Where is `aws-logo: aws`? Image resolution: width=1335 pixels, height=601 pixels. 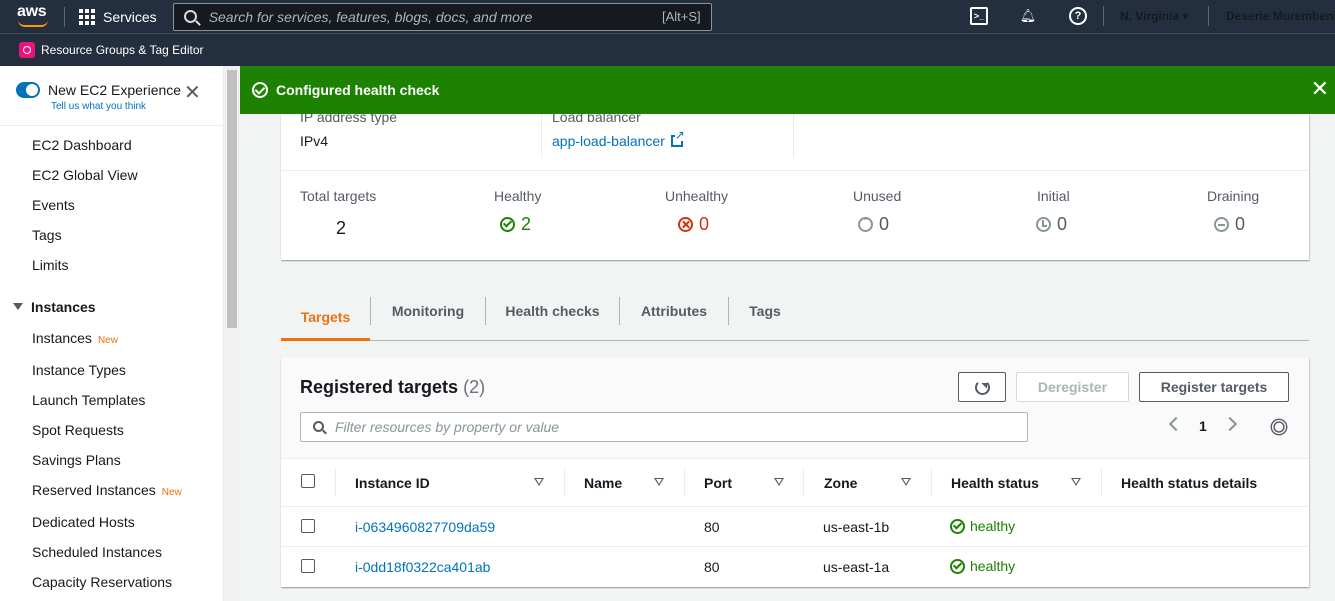
aws-logo: aws is located at coordinates (28, 16).